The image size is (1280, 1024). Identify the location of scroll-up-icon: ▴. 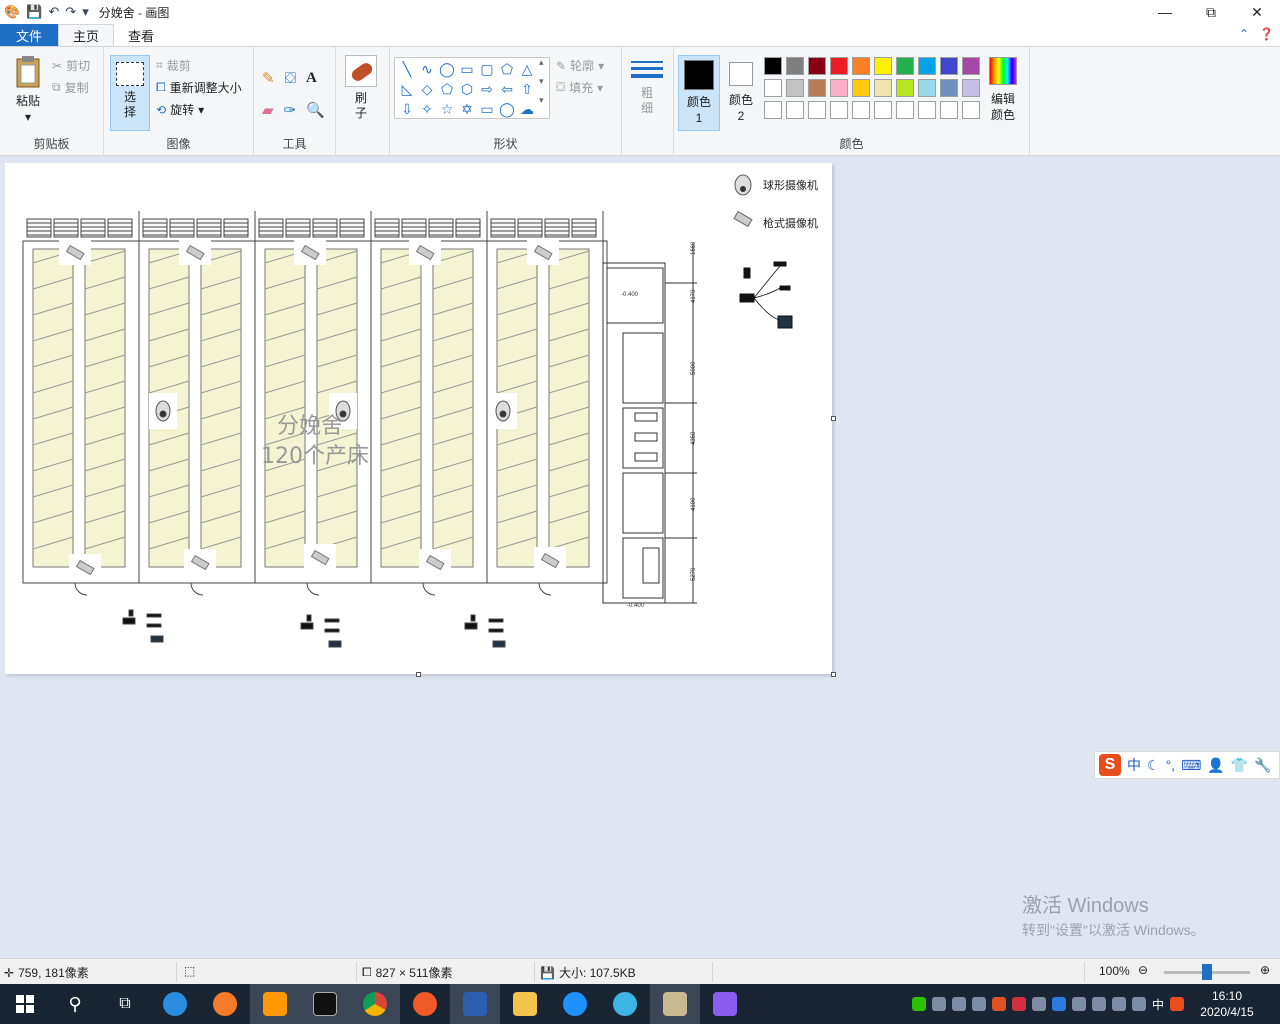
(541, 62).